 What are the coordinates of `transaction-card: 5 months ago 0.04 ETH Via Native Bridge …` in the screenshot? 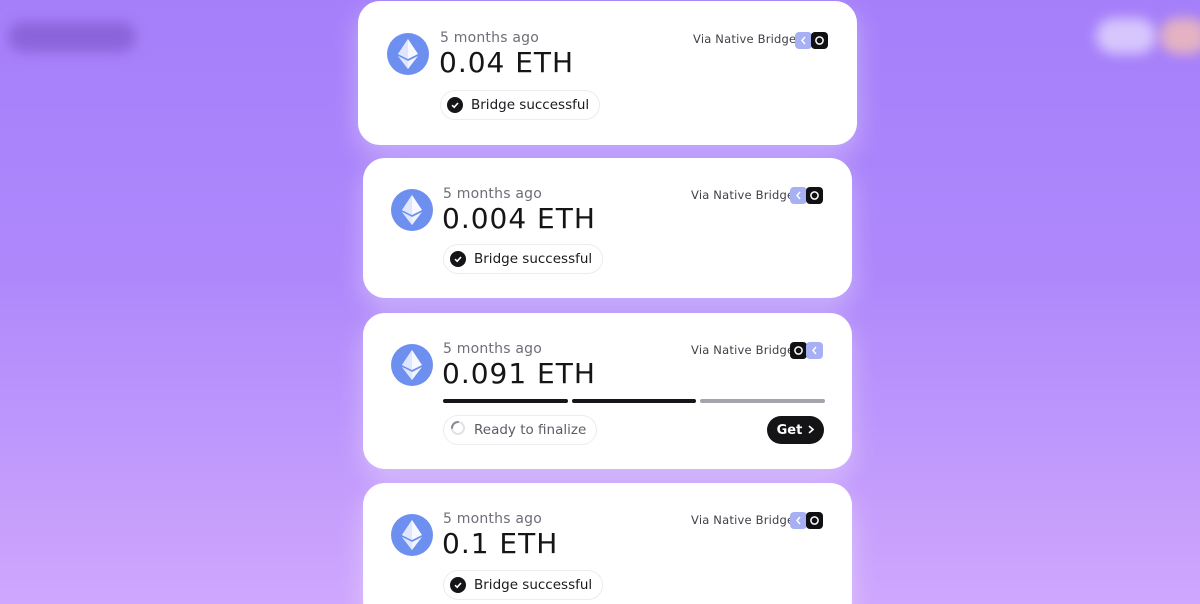 It's located at (607, 73).